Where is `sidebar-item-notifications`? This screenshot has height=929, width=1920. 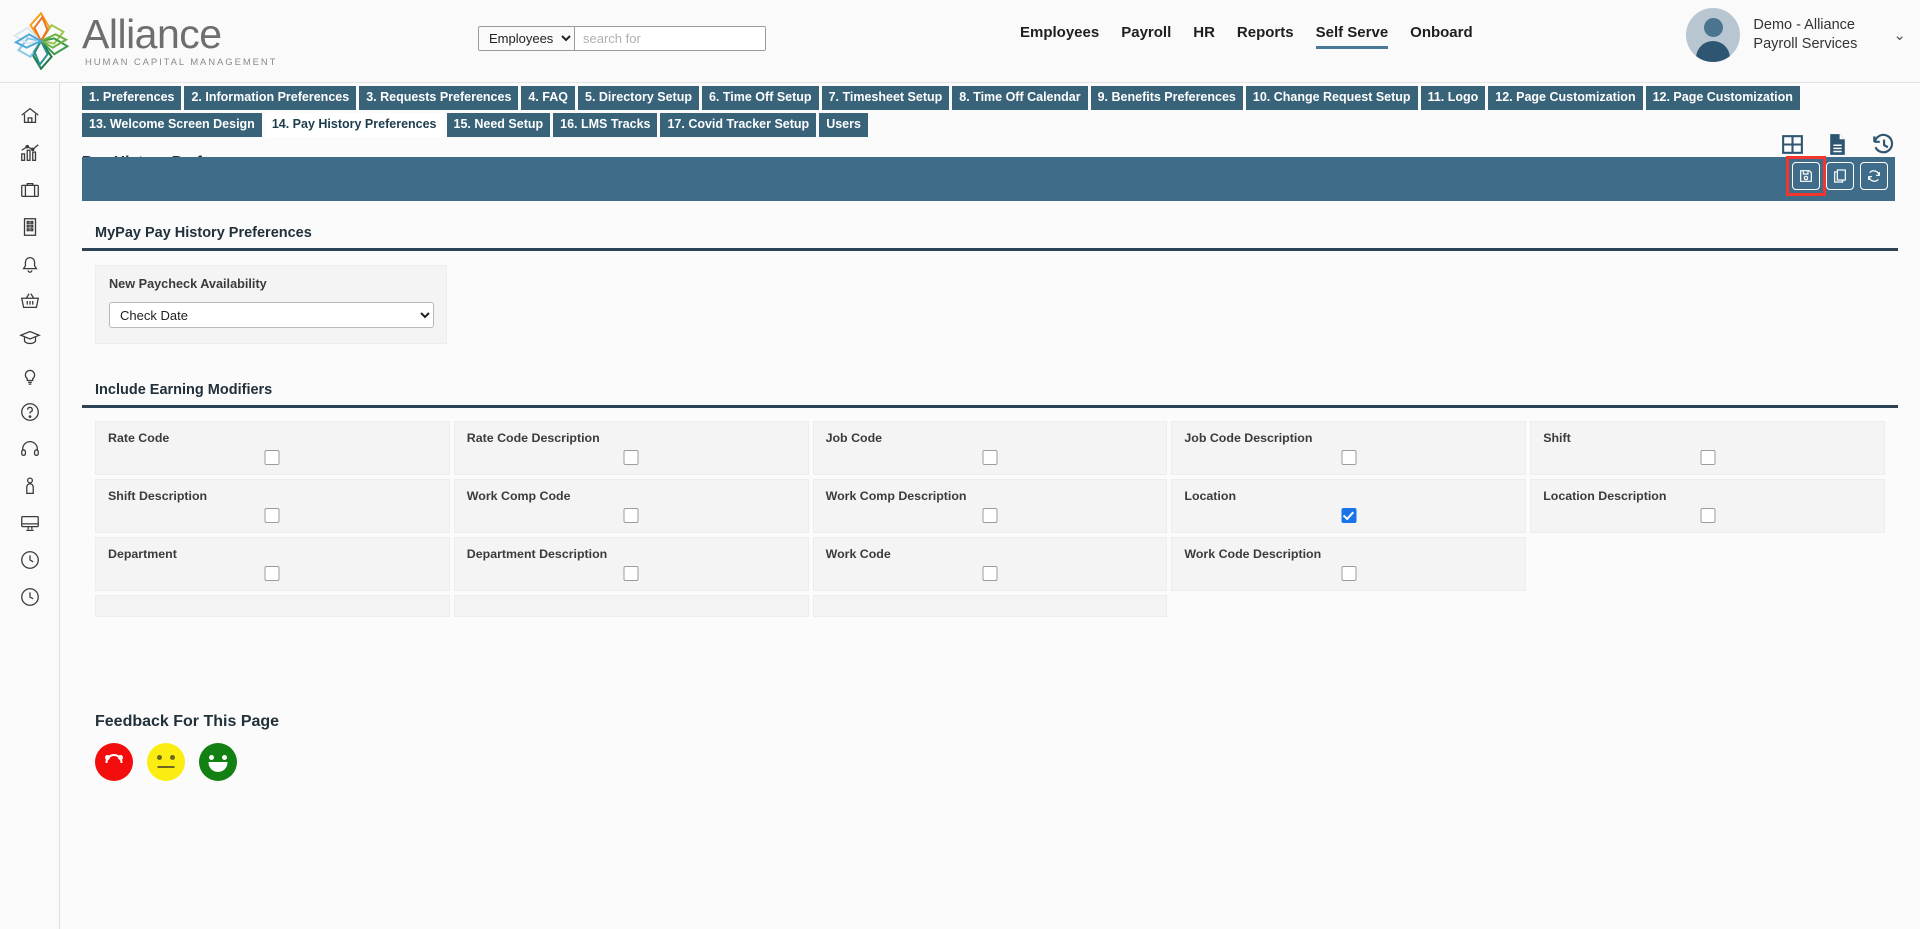 sidebar-item-notifications is located at coordinates (30, 263).